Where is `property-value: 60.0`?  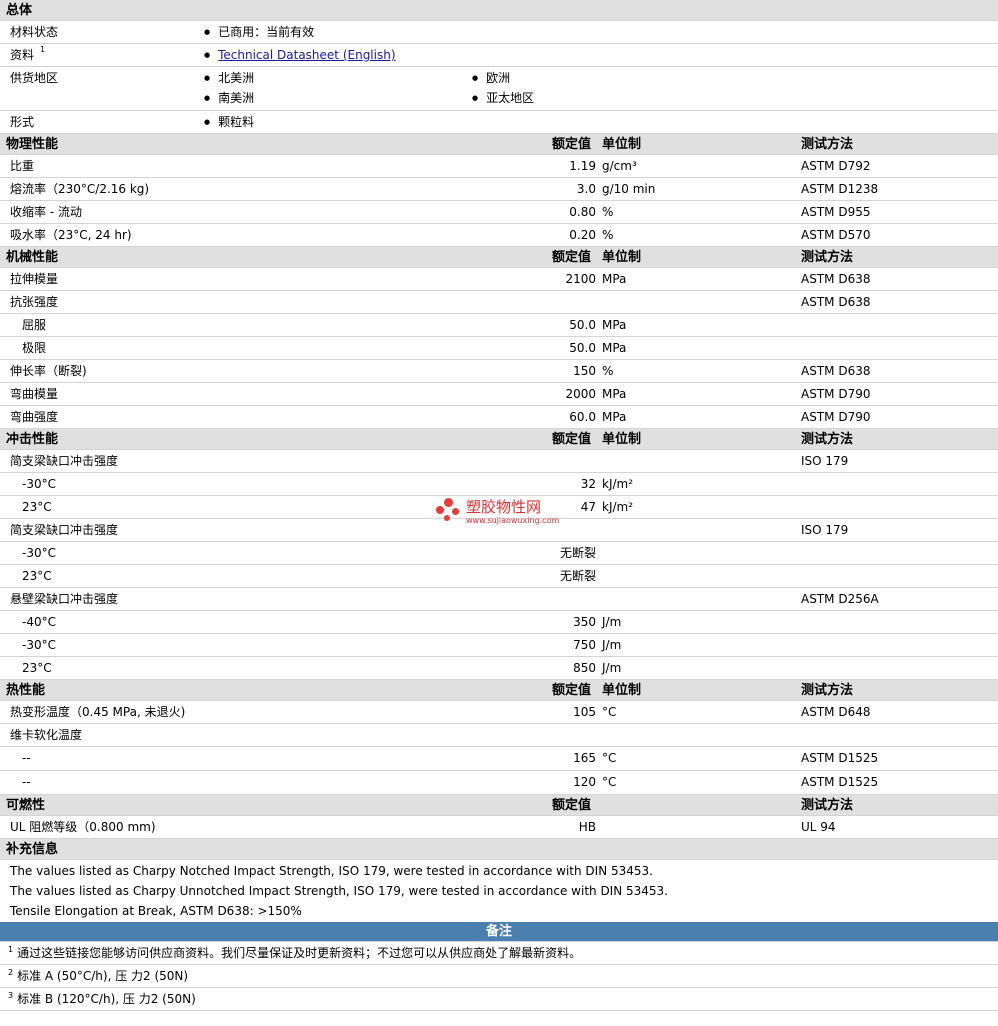 property-value: 60.0 is located at coordinates (582, 417).